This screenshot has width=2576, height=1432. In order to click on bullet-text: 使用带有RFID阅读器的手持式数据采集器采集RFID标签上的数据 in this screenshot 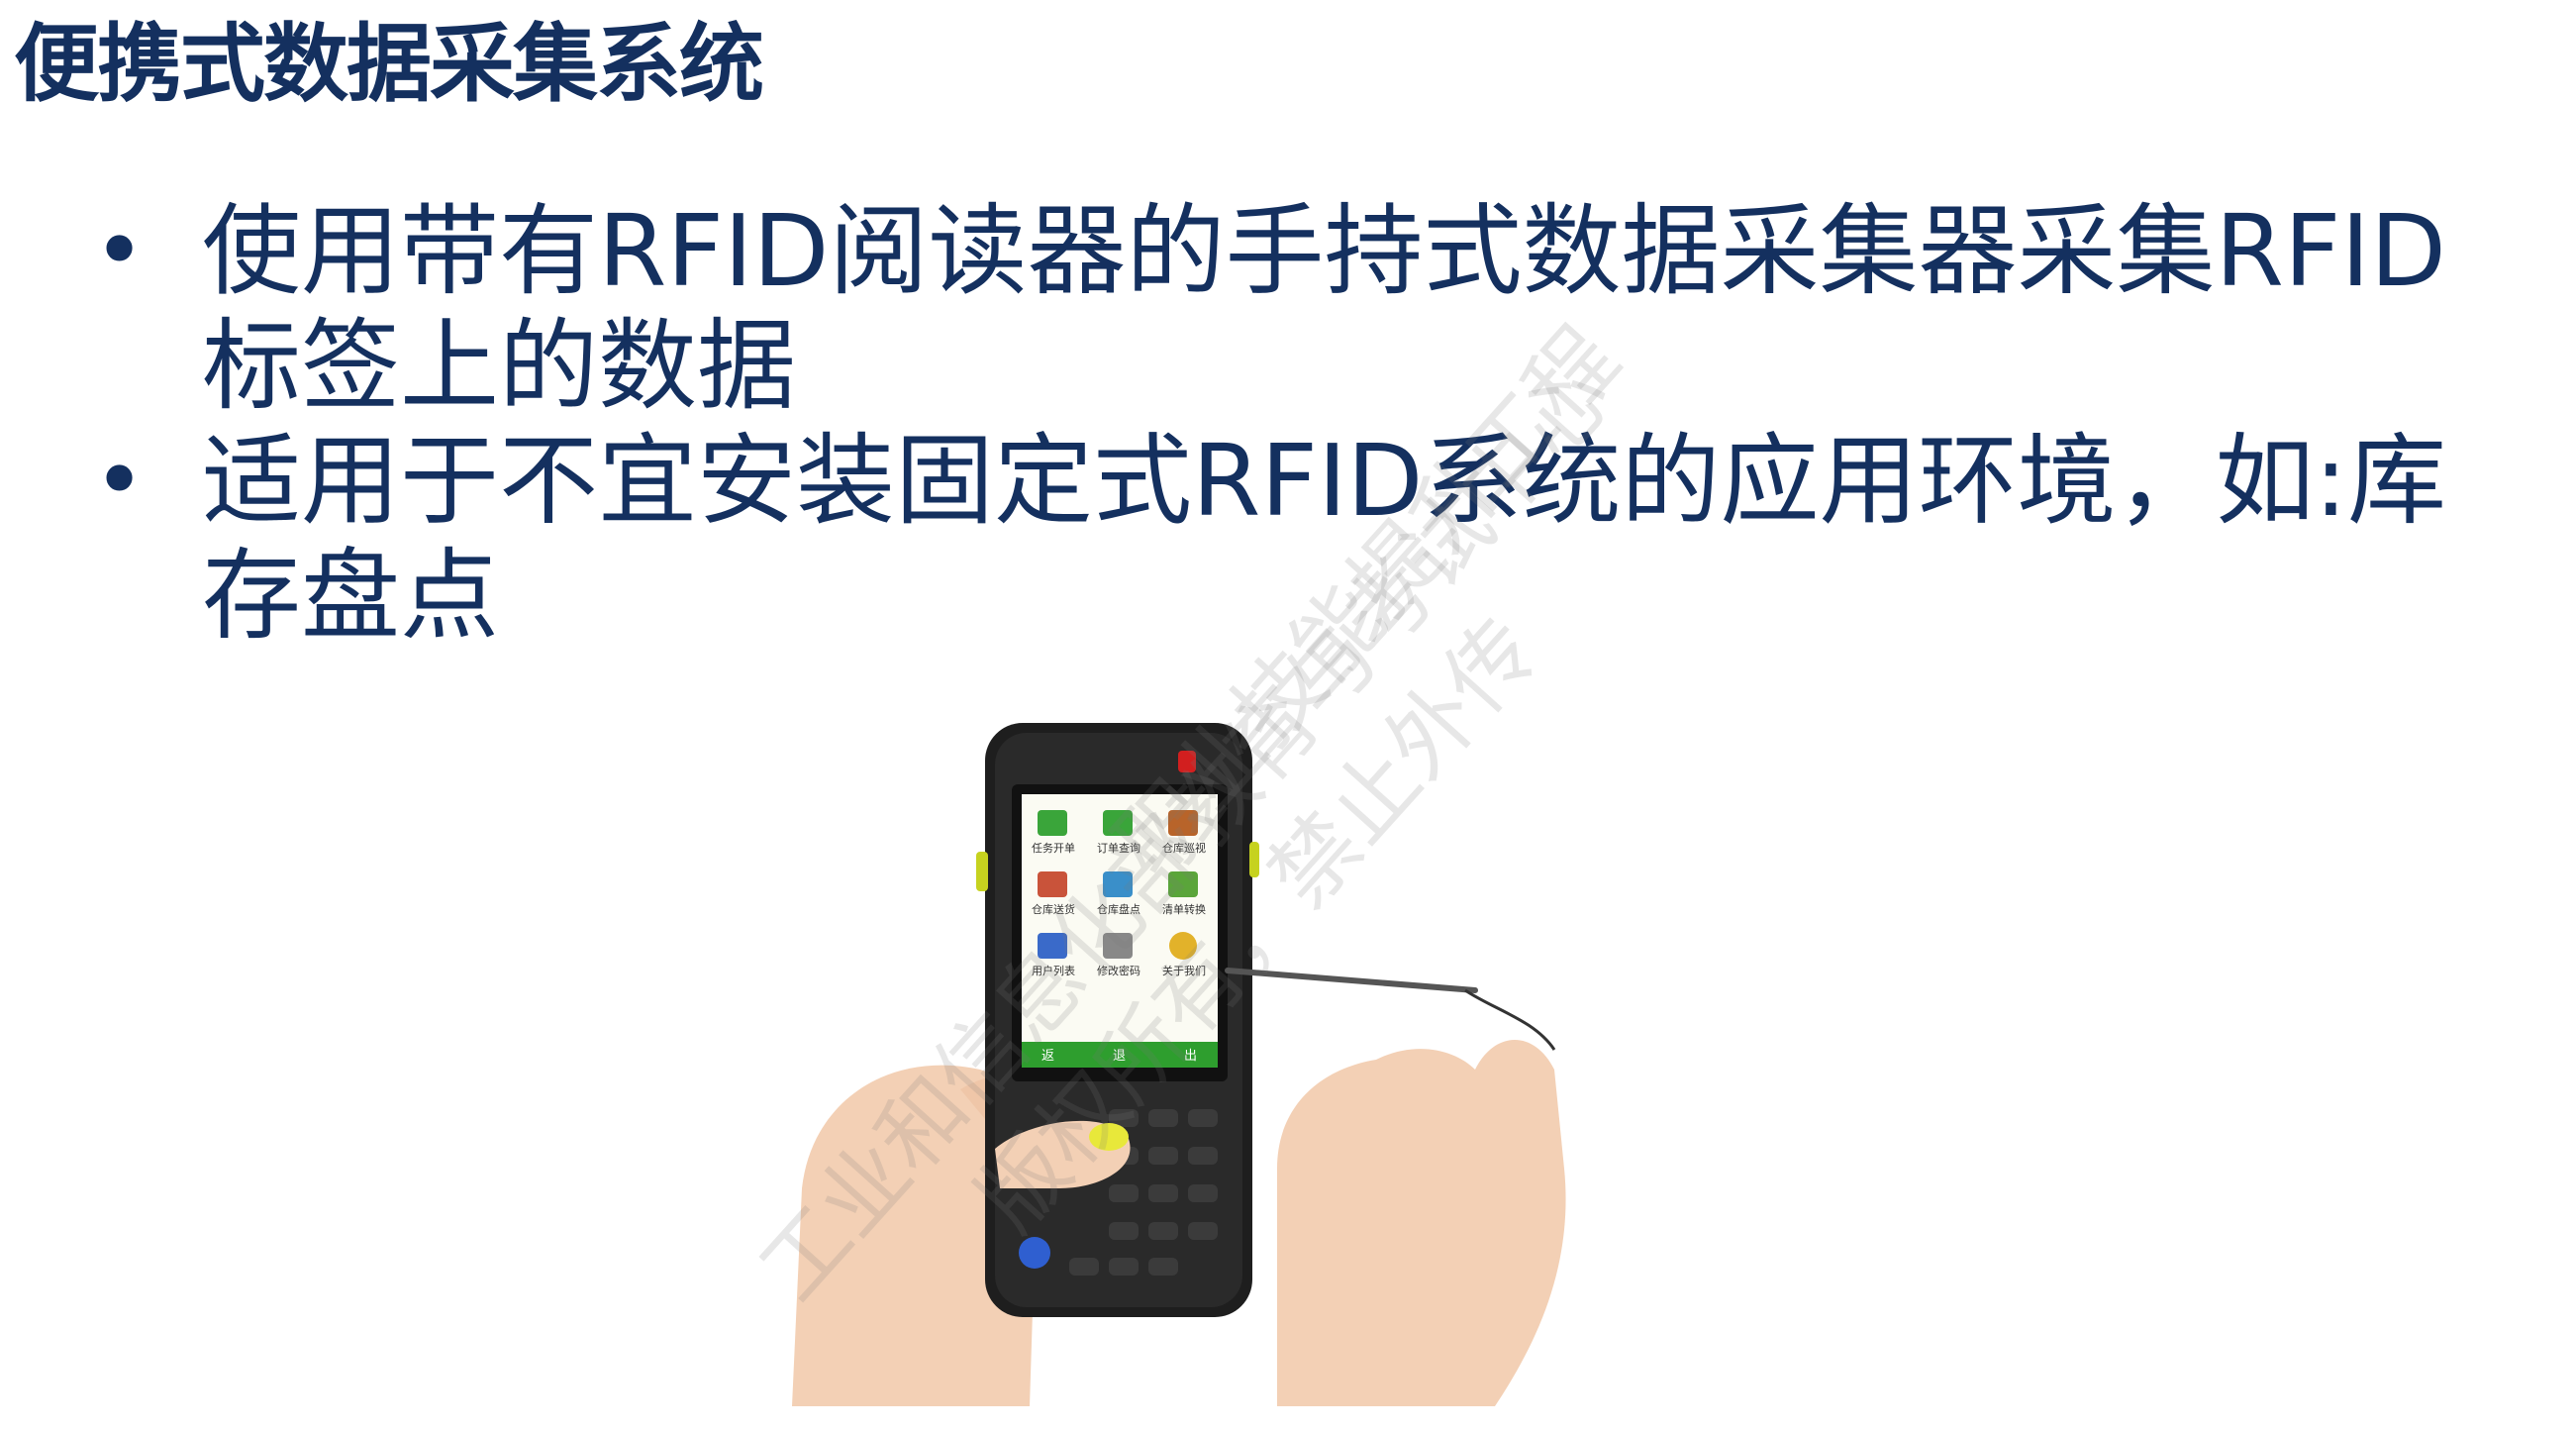, I will do `click(1324, 309)`.